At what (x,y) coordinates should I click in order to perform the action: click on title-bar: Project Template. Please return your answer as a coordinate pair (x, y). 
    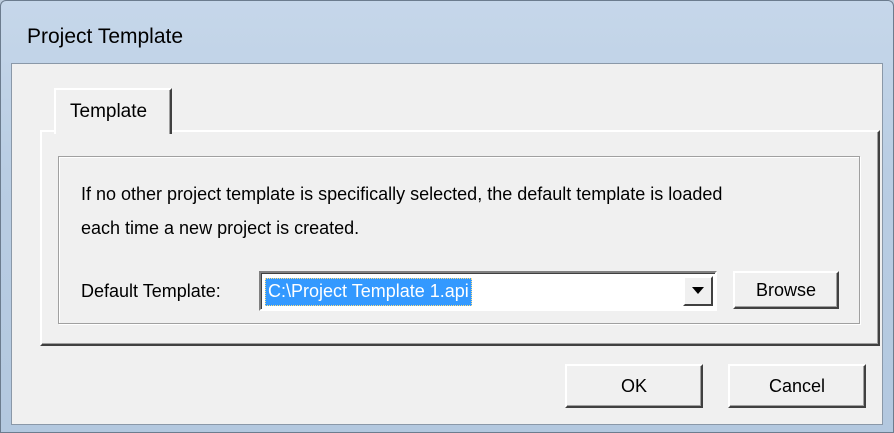
    Looking at the image, I should click on (447, 33).